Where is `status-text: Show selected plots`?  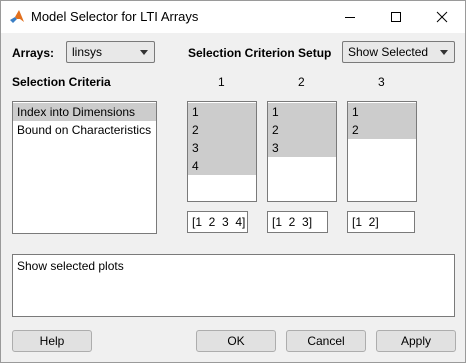
status-text: Show selected plots is located at coordinates (70, 266).